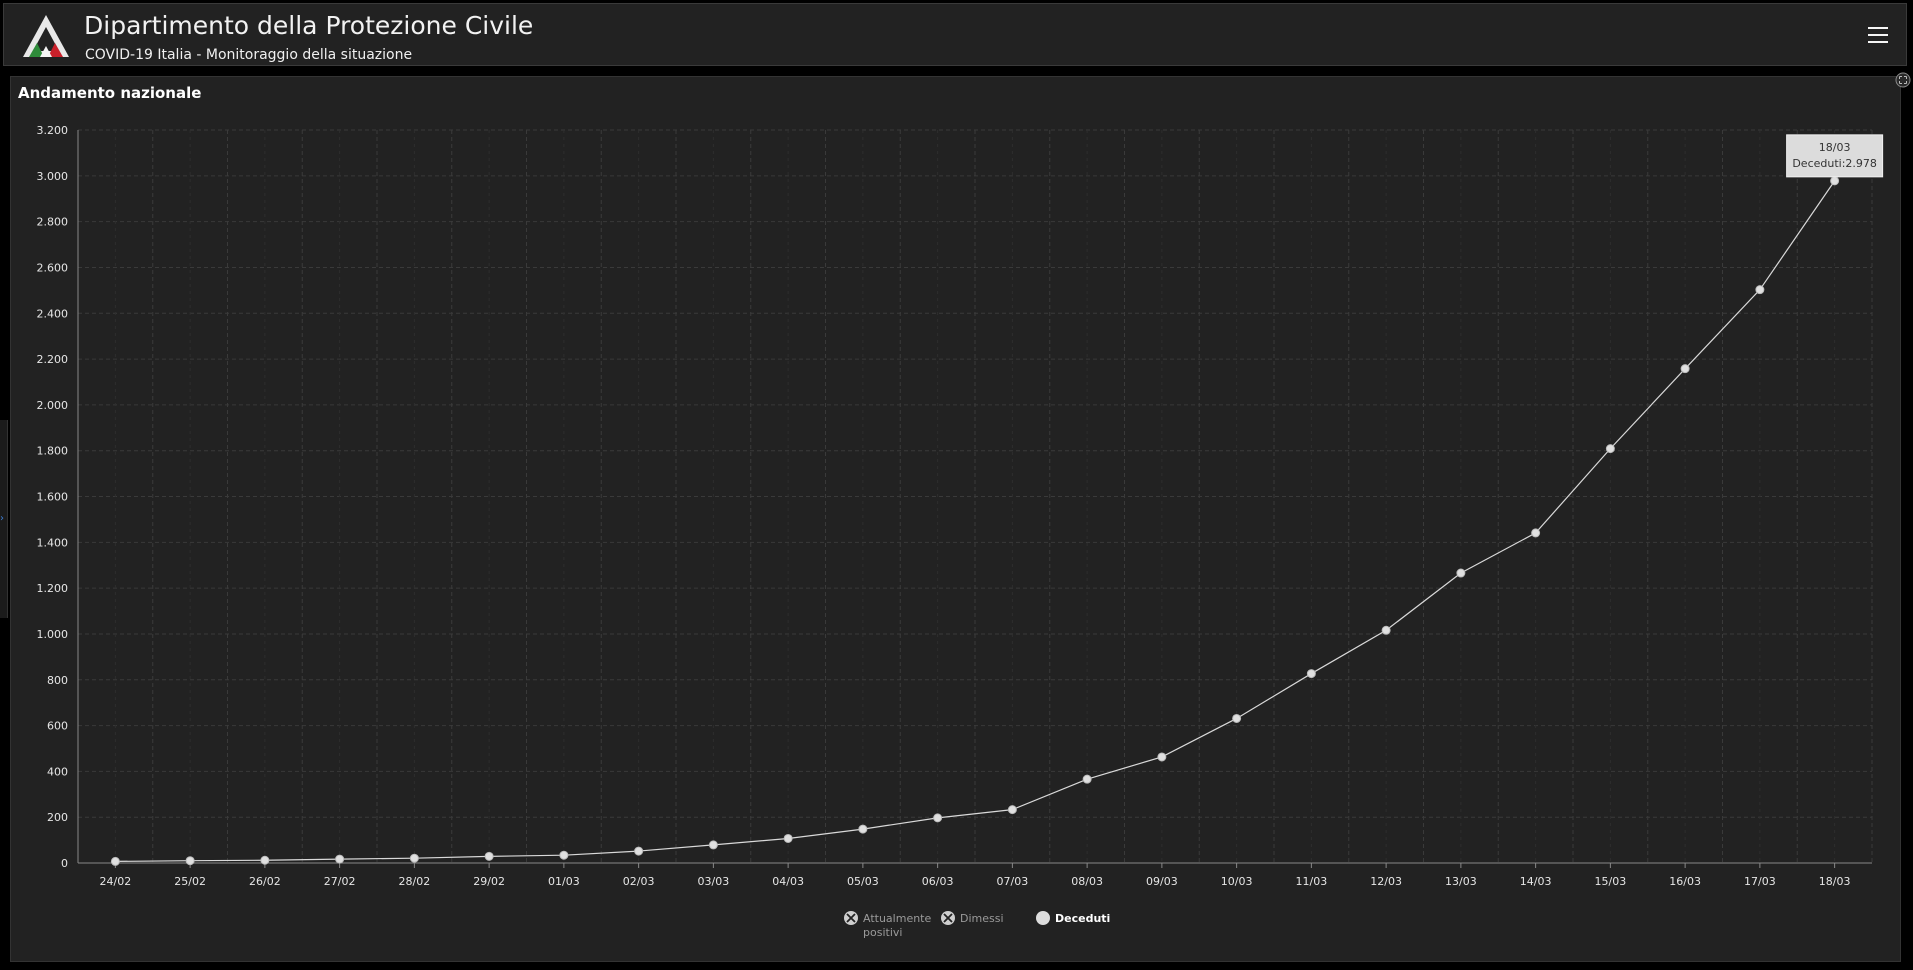 This screenshot has width=1913, height=970. I want to click on x-tick-label: 09/03, so click(1162, 881).